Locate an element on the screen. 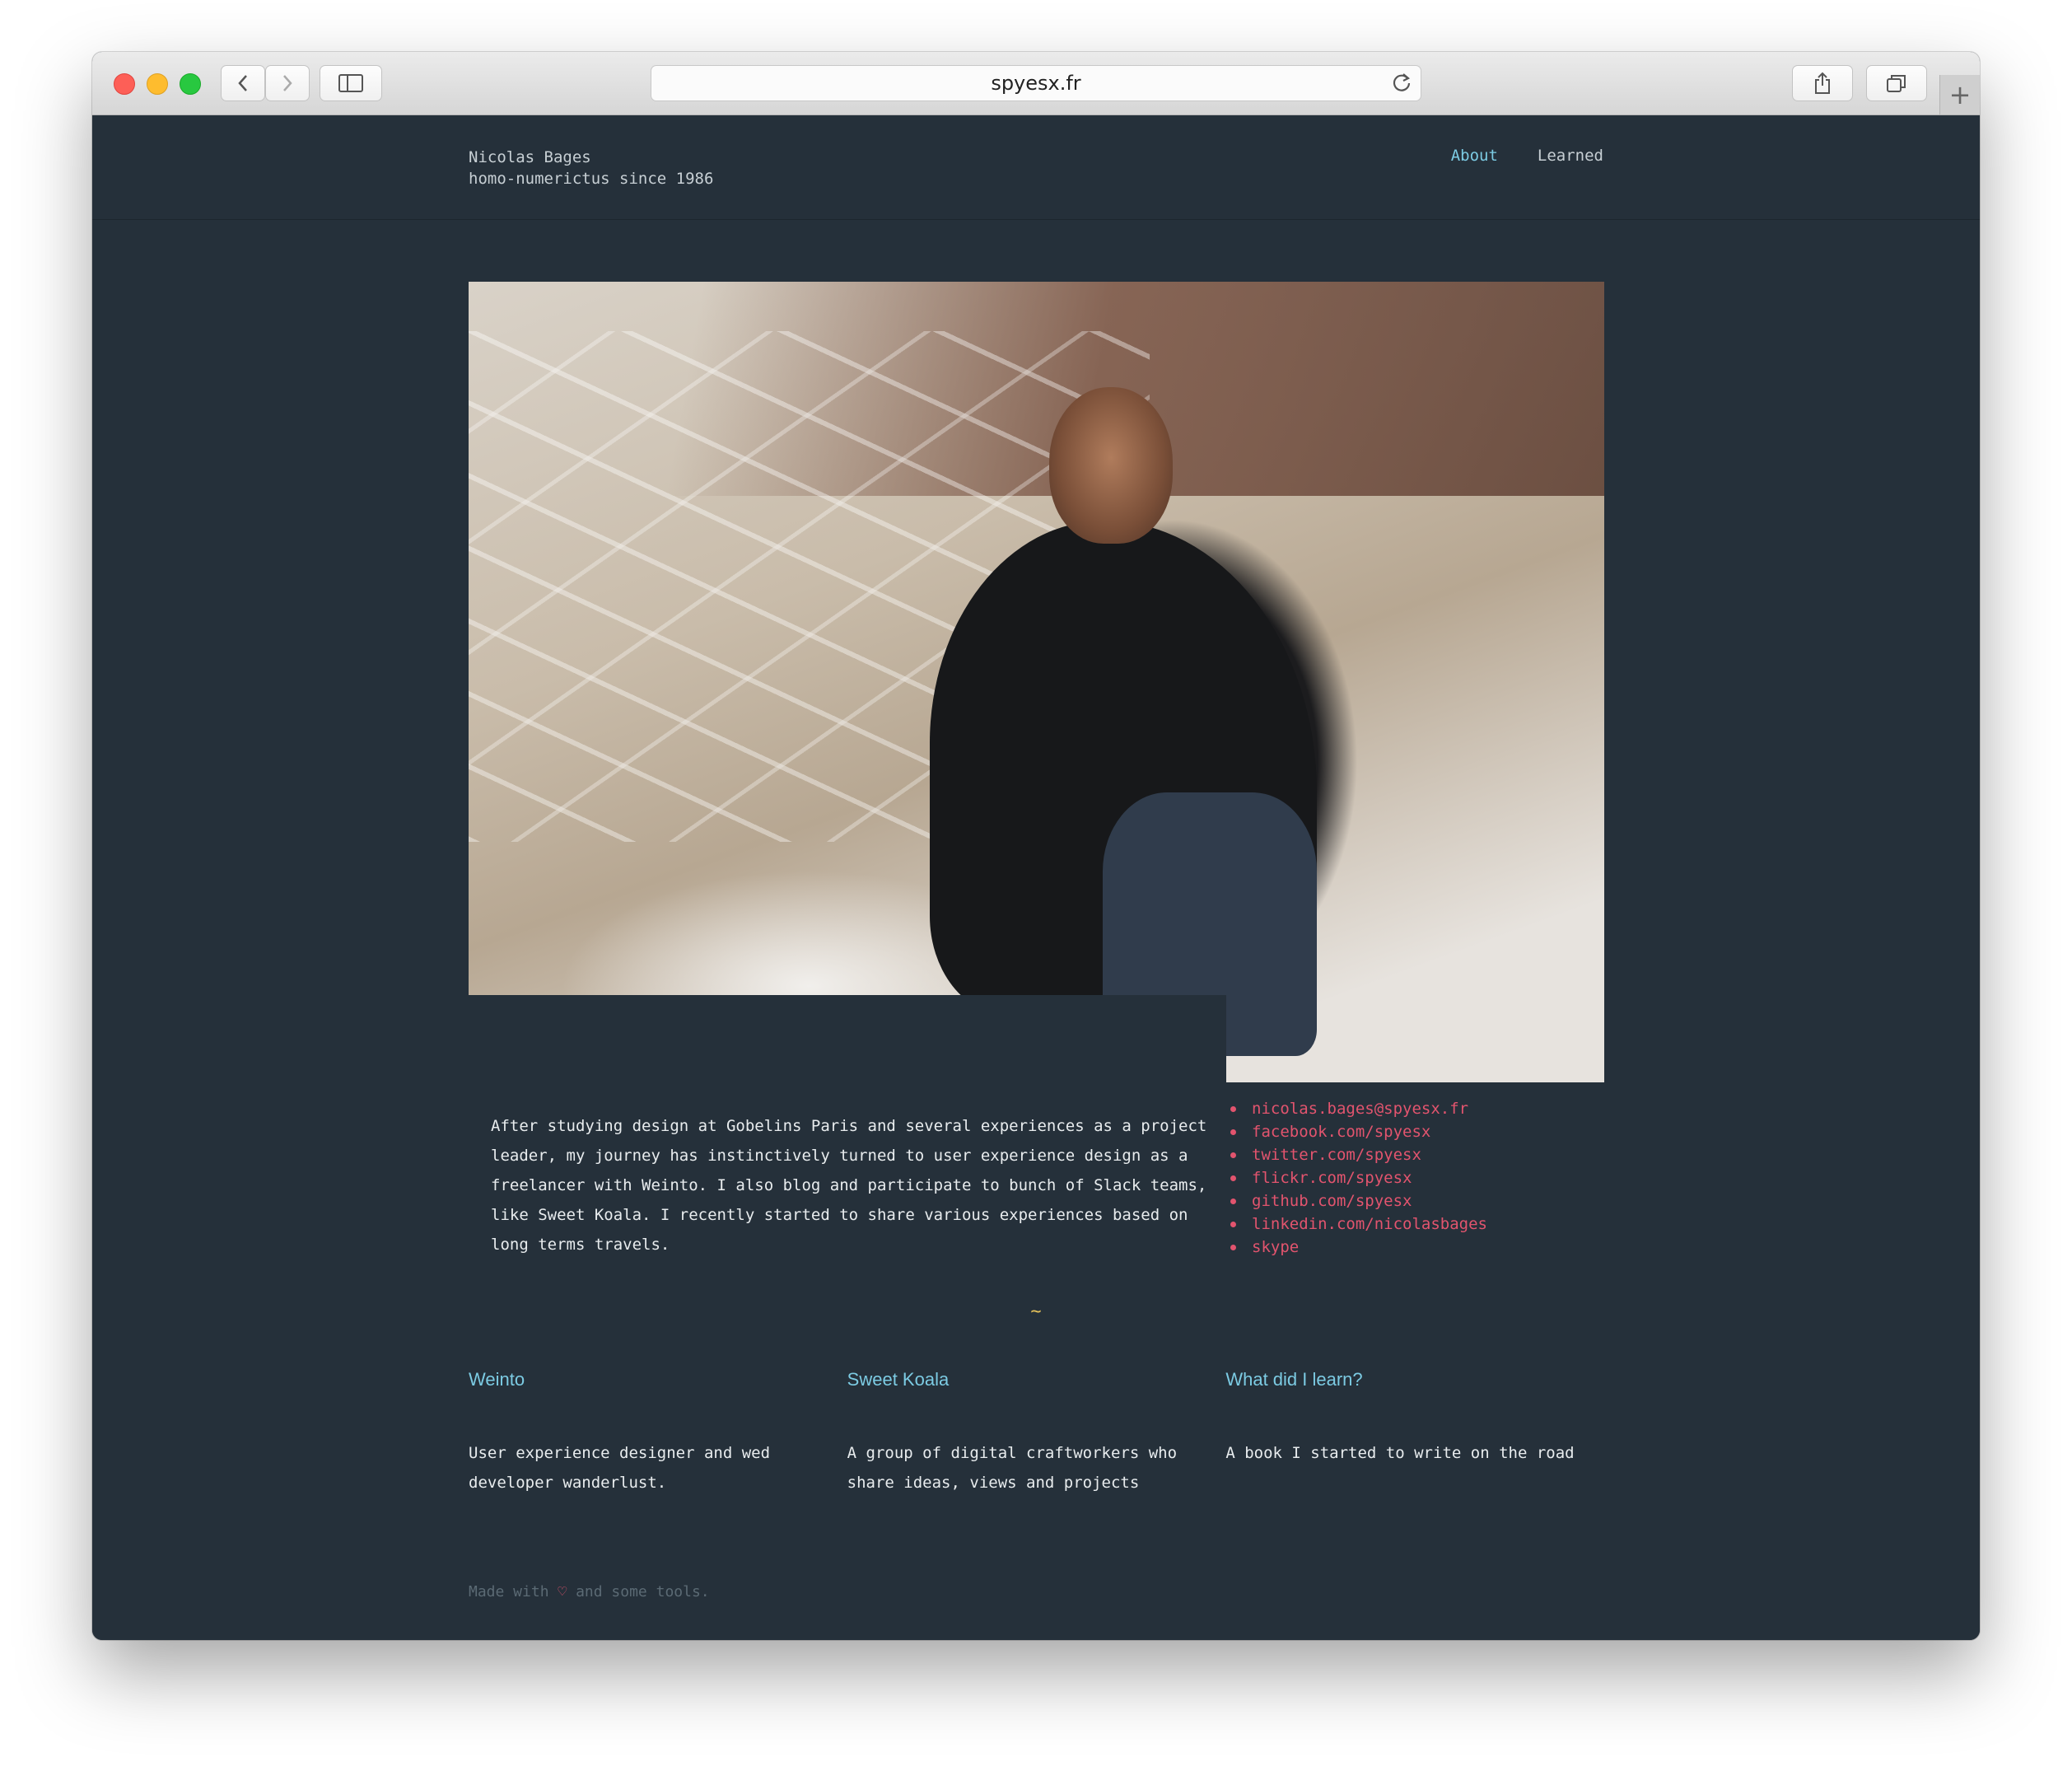  tabs-overview-button is located at coordinates (1896, 83).